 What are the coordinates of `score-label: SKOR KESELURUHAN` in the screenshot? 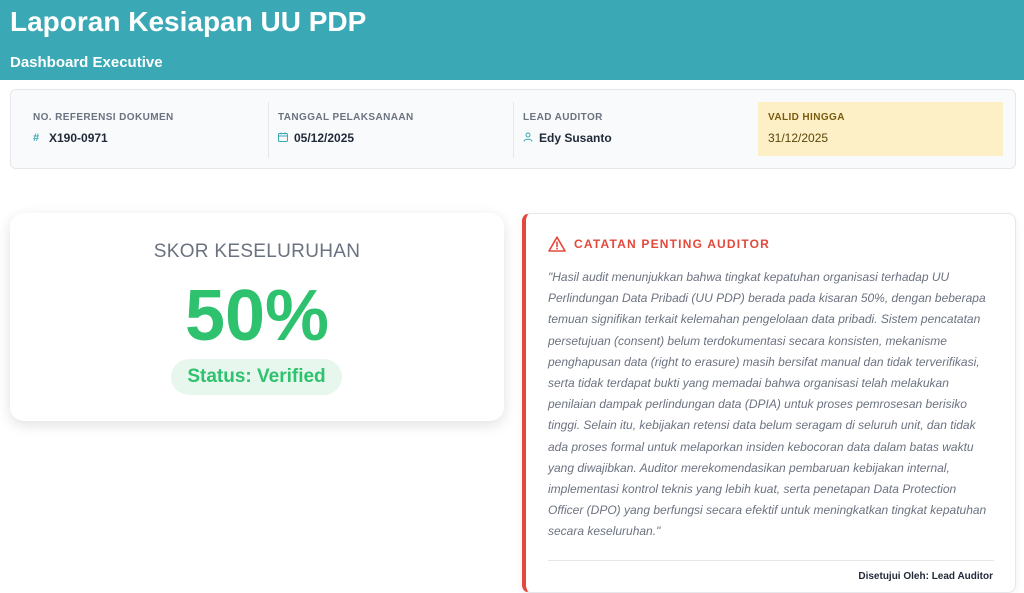 It's located at (257, 251).